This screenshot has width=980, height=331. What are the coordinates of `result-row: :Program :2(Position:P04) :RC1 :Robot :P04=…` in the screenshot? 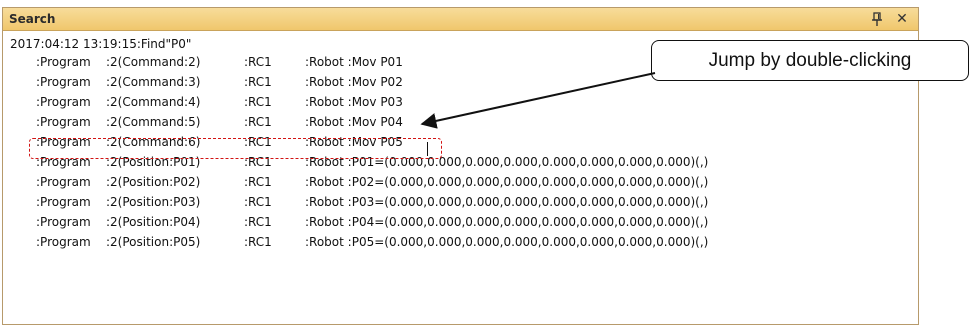 It's located at (453, 222).